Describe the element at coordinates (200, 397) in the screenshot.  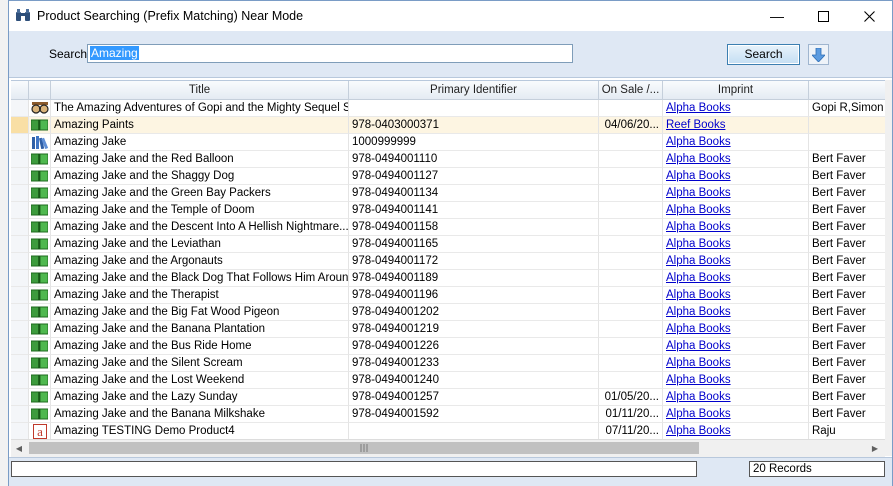
I see `cell-title: Amazing Jake and the Lazy Sunday` at that location.